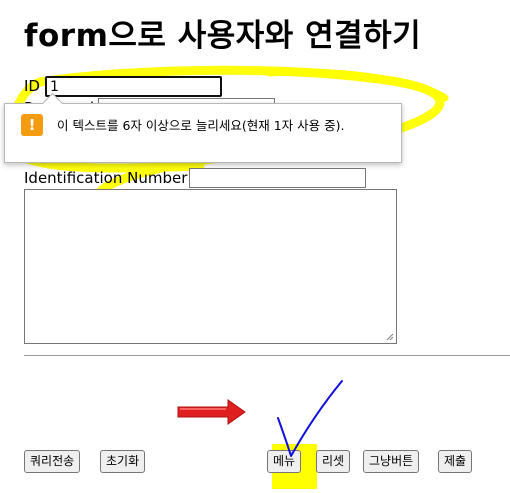 The height and width of the screenshot is (493, 510). What do you see at coordinates (106, 178) in the screenshot?
I see `identification-number-label: Identification Number` at bounding box center [106, 178].